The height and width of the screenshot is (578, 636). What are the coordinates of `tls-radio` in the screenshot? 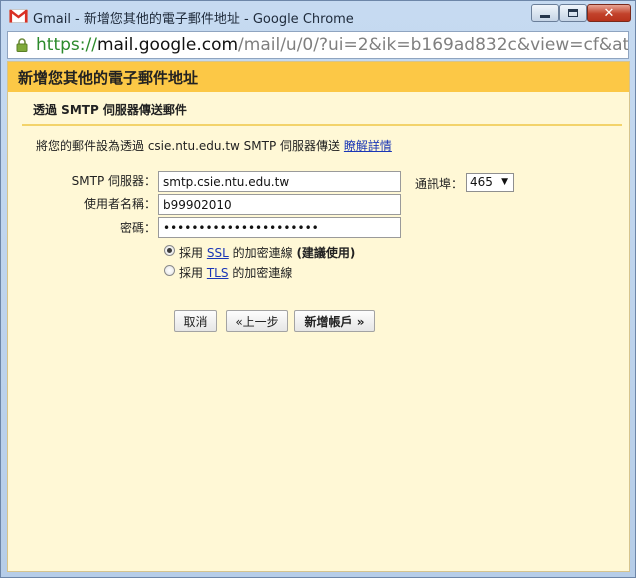 It's located at (169, 270).